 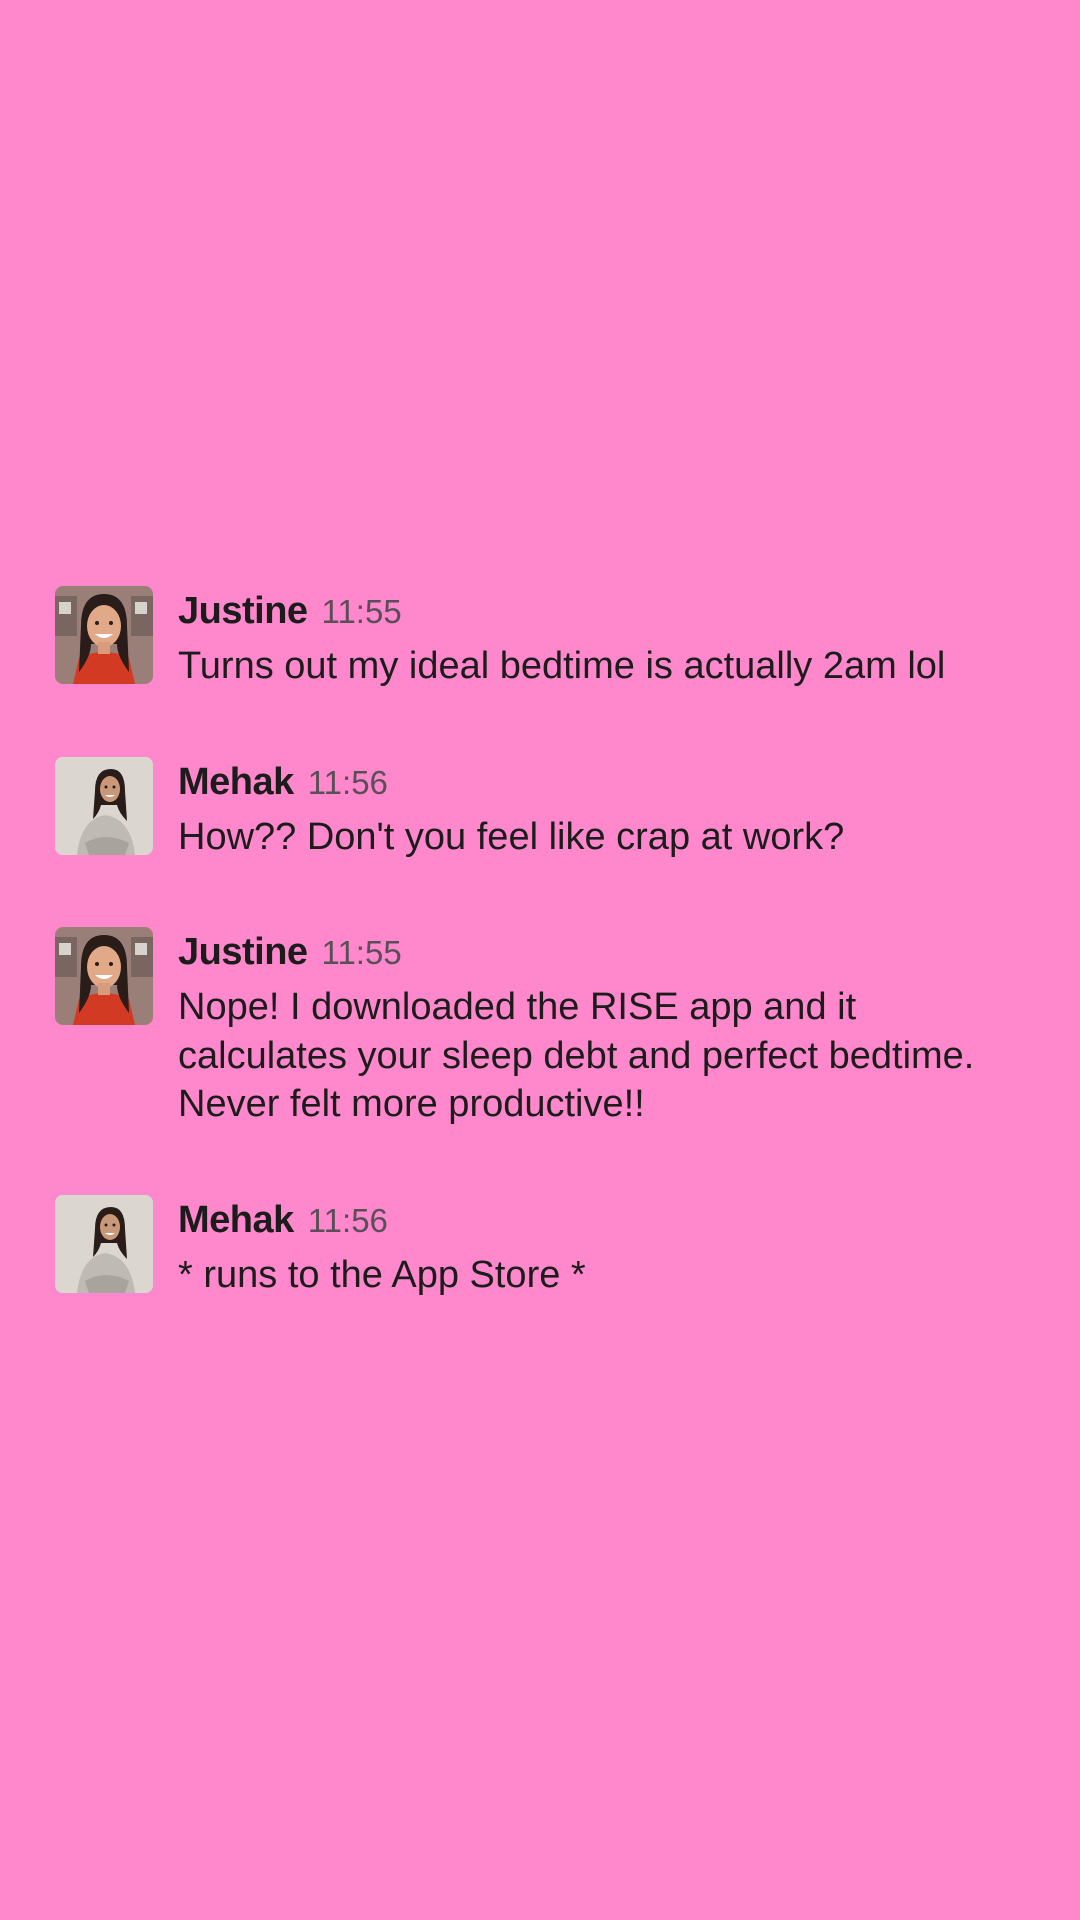 What do you see at coordinates (382, 1274) in the screenshot?
I see `message-text: * runs to the App Store *` at bounding box center [382, 1274].